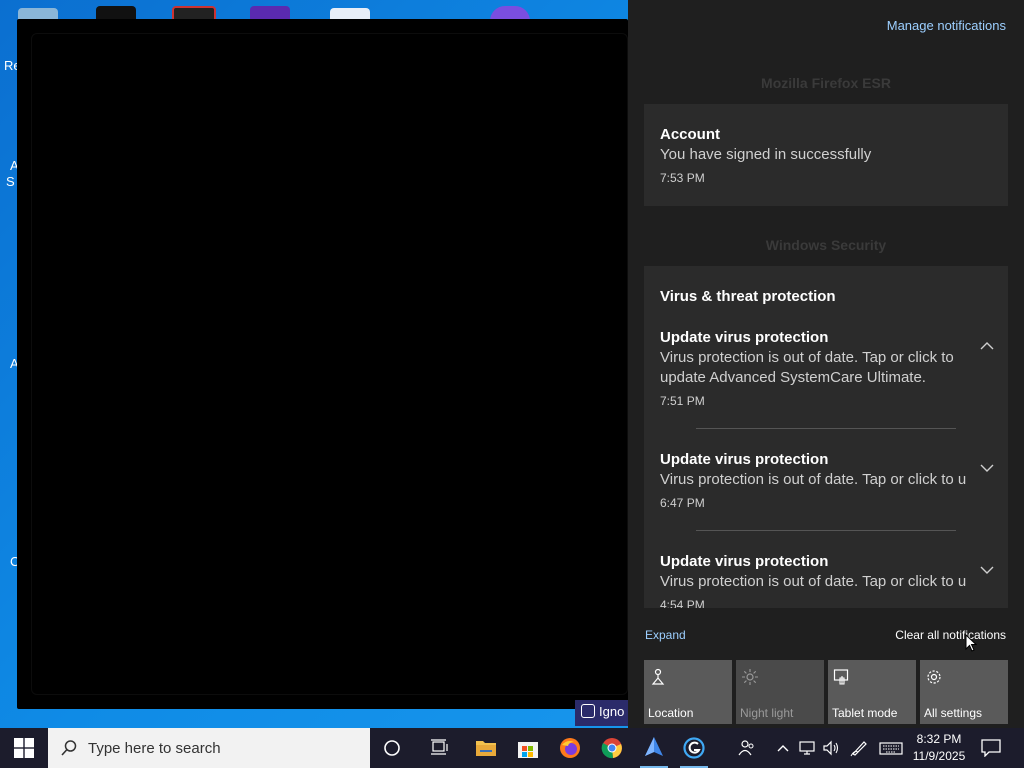  Describe the element at coordinates (690, 134) in the screenshot. I see `notification-title: Account` at that location.